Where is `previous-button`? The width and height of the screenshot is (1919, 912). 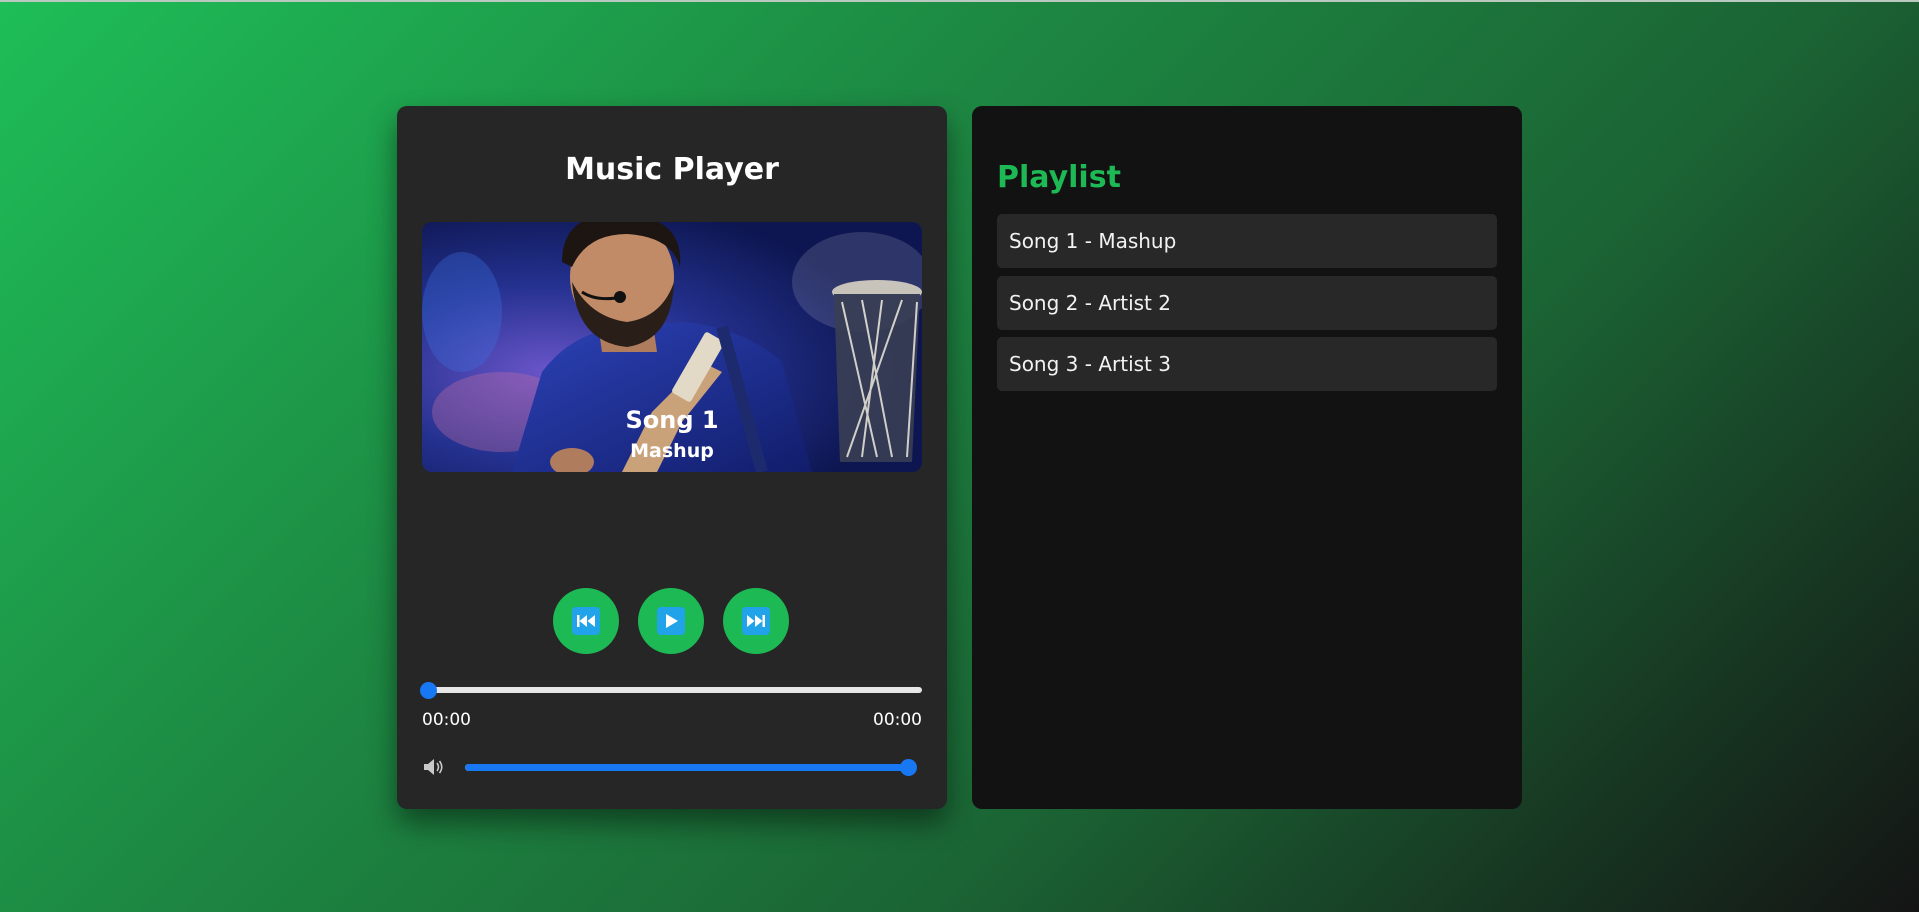 previous-button is located at coordinates (586, 621).